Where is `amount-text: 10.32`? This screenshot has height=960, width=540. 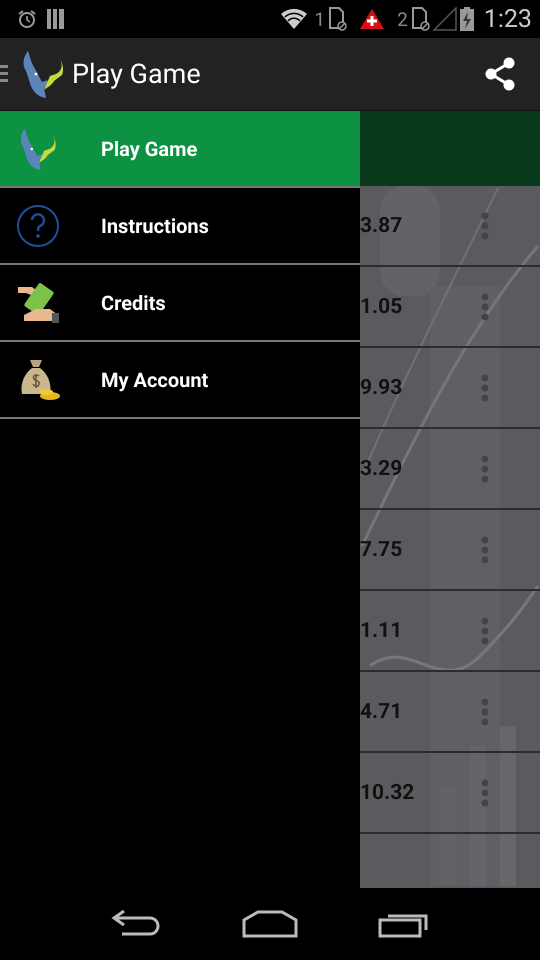
amount-text: 10.32 is located at coordinates (388, 792).